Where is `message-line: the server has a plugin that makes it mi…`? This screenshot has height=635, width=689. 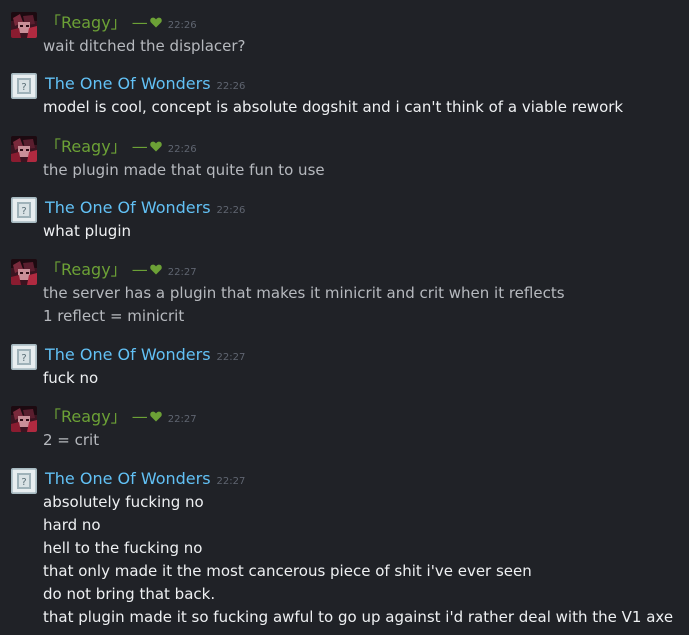 message-line: the server has a plugin that makes it mi… is located at coordinates (304, 293).